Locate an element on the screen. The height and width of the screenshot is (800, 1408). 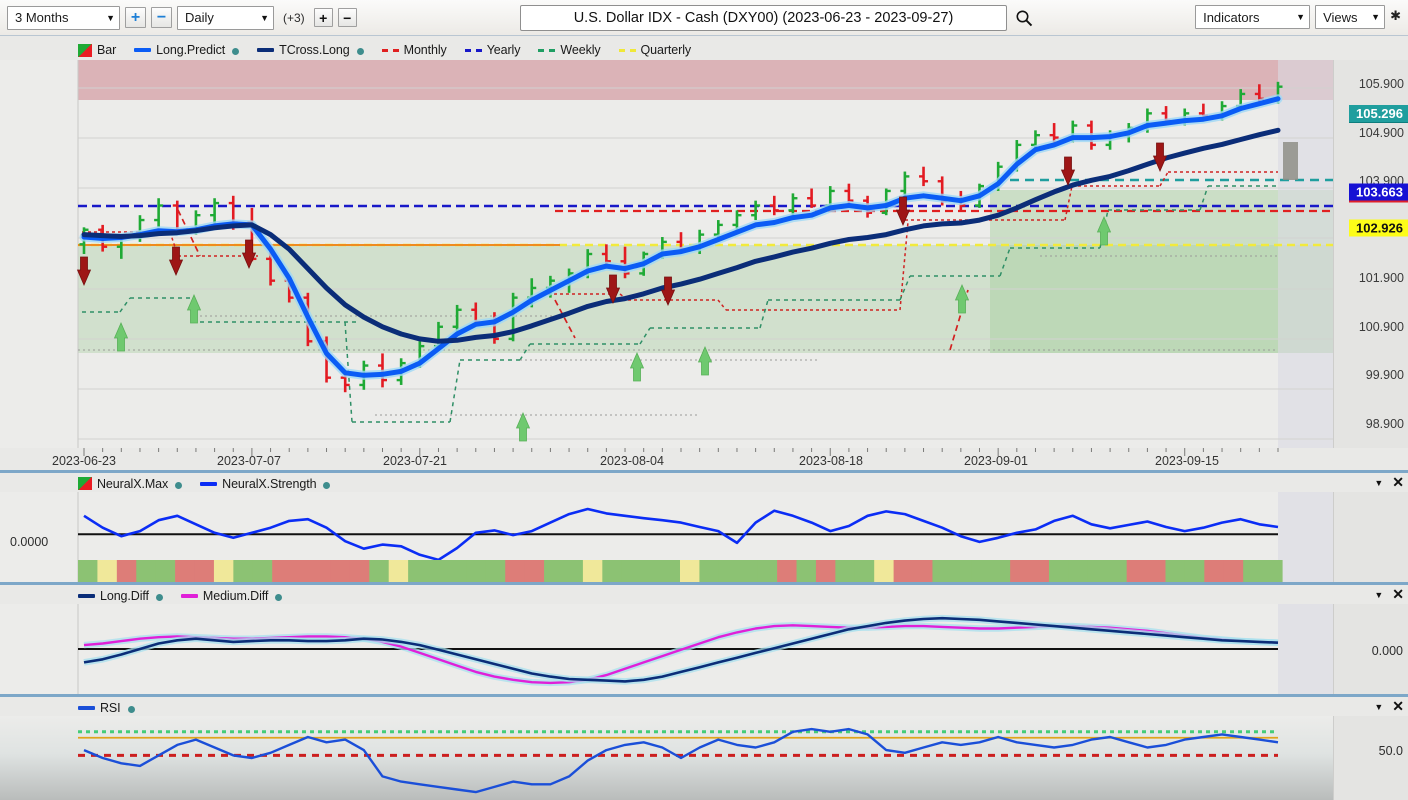
price-axis-tick: 104.900 is located at coordinates (1381, 132).